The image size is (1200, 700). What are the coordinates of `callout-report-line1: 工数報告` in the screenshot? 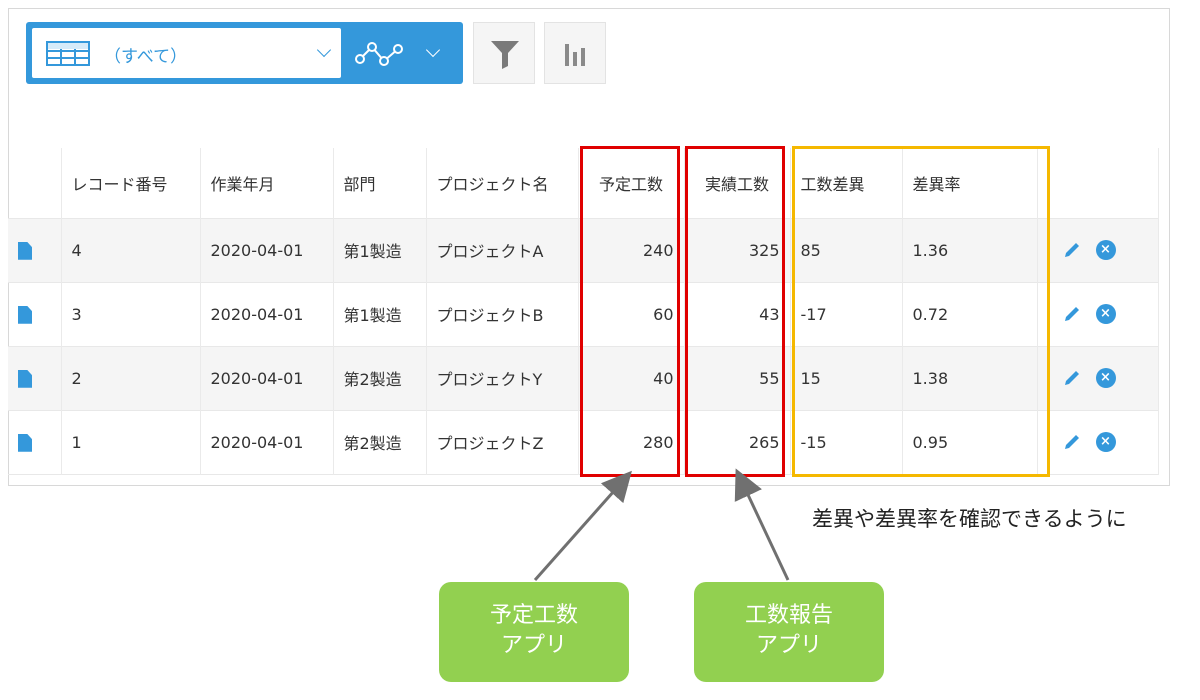 It's located at (788, 615).